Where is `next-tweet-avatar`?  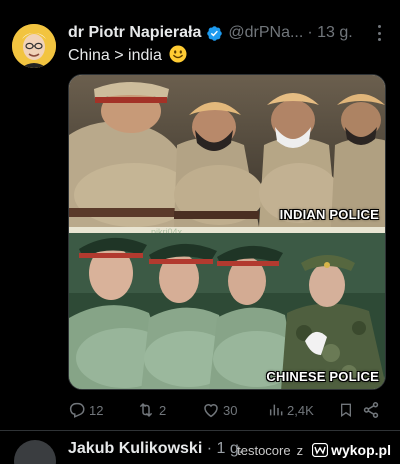 next-tweet-avatar is located at coordinates (35, 452).